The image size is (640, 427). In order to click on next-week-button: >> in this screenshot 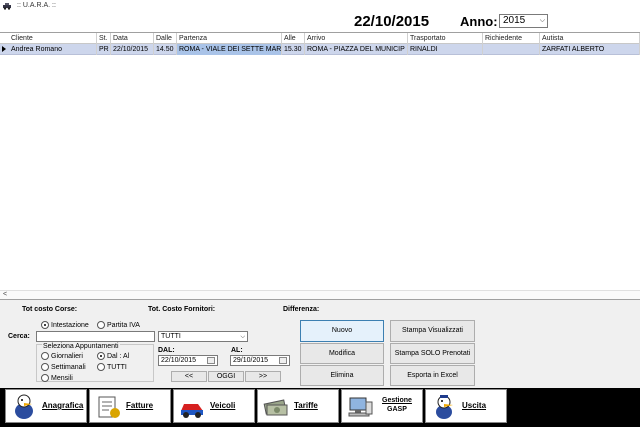, I will do `click(263, 376)`.